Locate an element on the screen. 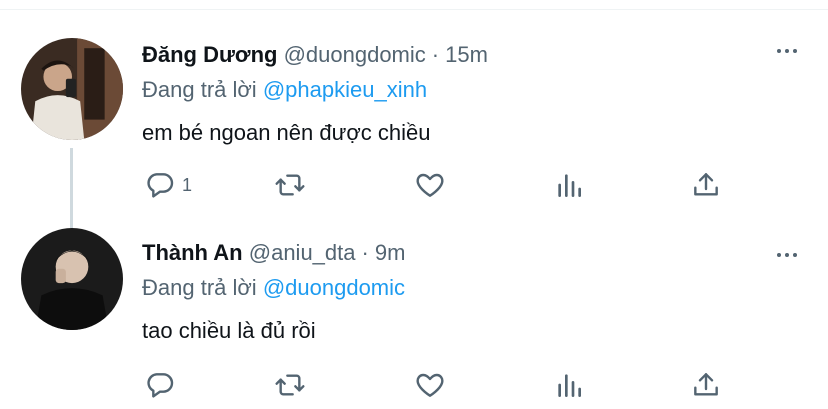  mention-link: @duongdomic is located at coordinates (334, 287).